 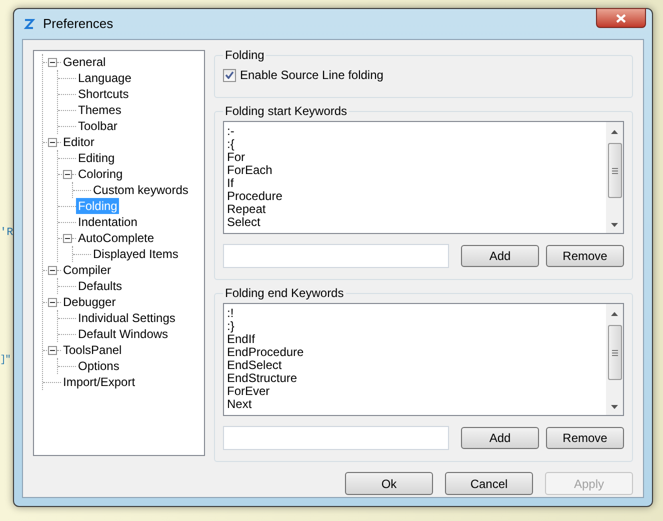 I want to click on tree-item: AutoComplete, so click(x=116, y=238).